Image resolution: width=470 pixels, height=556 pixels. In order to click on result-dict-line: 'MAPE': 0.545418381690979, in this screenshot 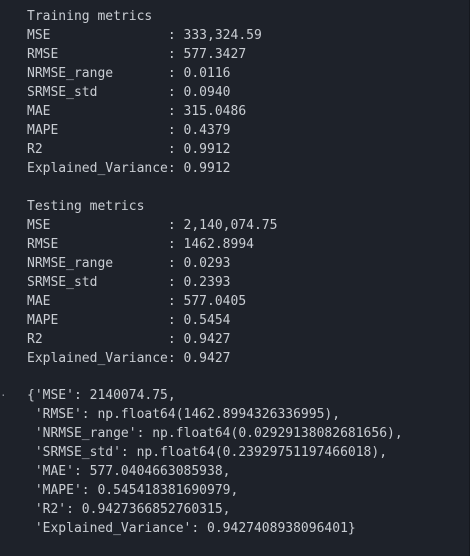, I will do `click(133, 490)`.